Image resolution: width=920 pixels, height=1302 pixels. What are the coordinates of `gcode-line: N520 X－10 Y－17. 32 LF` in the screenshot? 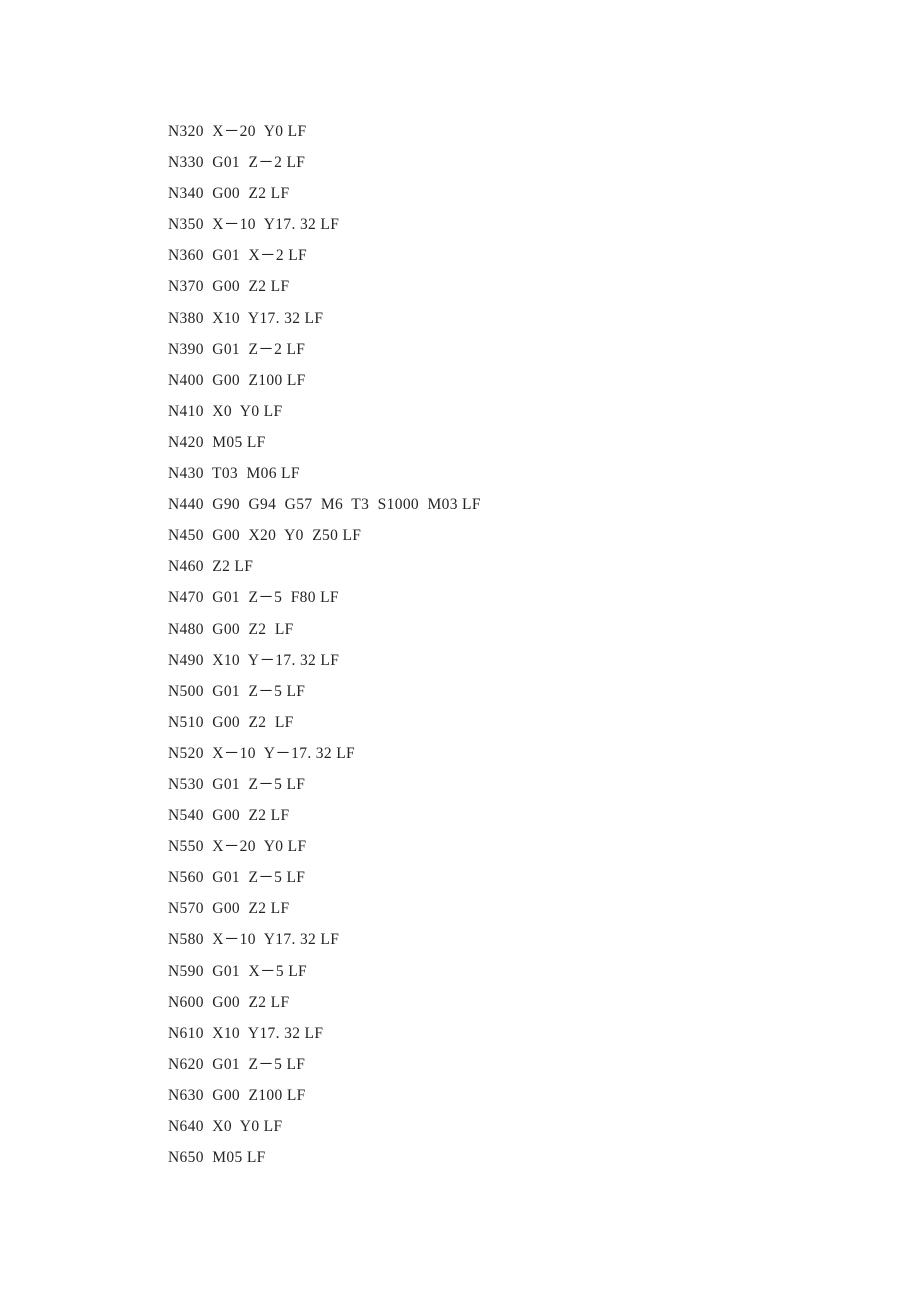 It's located at (262, 753).